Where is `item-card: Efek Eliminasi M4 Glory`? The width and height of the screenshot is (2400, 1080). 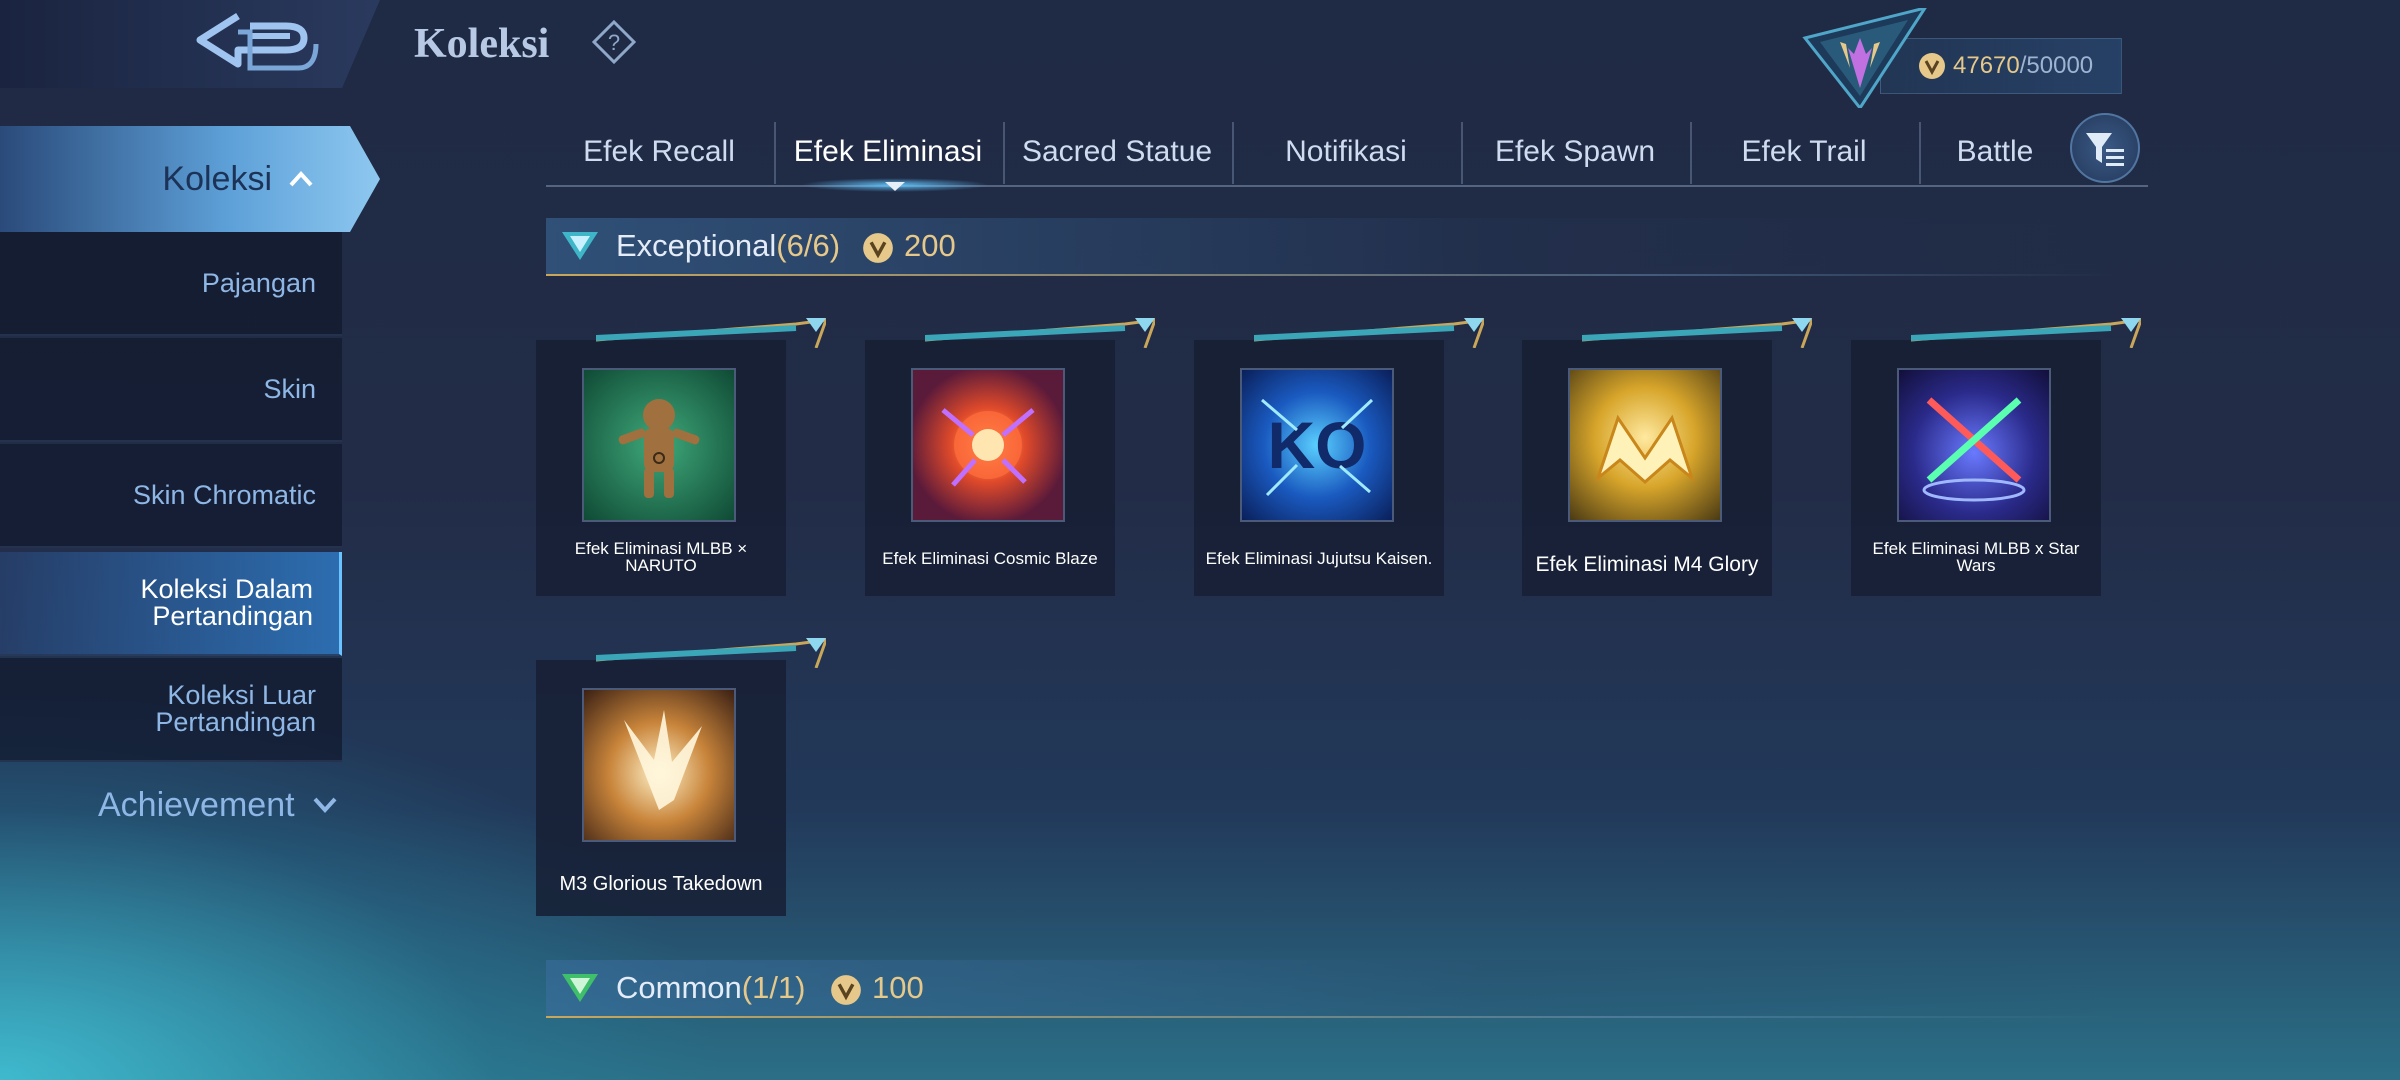 item-card: Efek Eliminasi M4 Glory is located at coordinates (1667, 457).